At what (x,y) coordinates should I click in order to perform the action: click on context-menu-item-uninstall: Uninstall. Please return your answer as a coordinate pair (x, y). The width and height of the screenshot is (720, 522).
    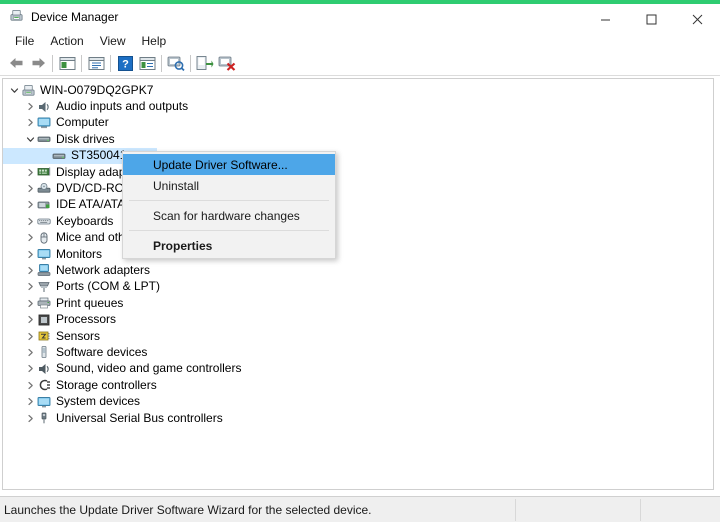
    Looking at the image, I should click on (229, 185).